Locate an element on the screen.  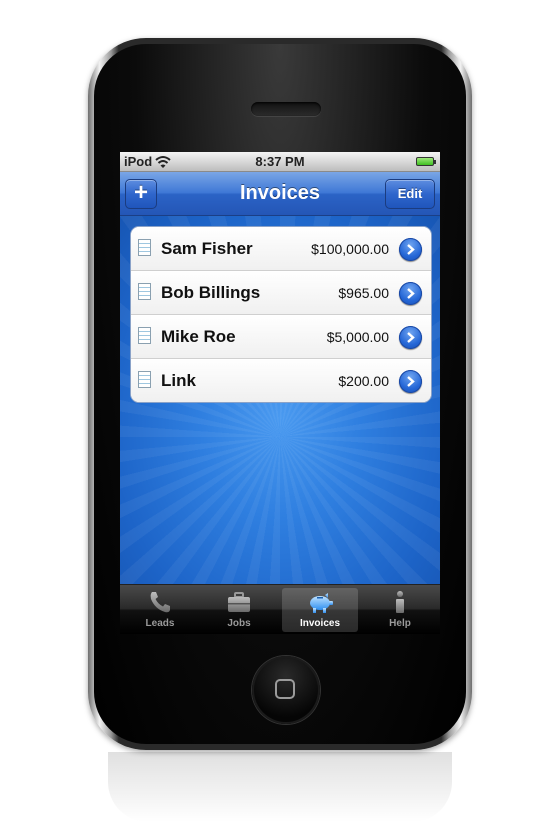
phone-reflection is located at coordinates (280, 787).